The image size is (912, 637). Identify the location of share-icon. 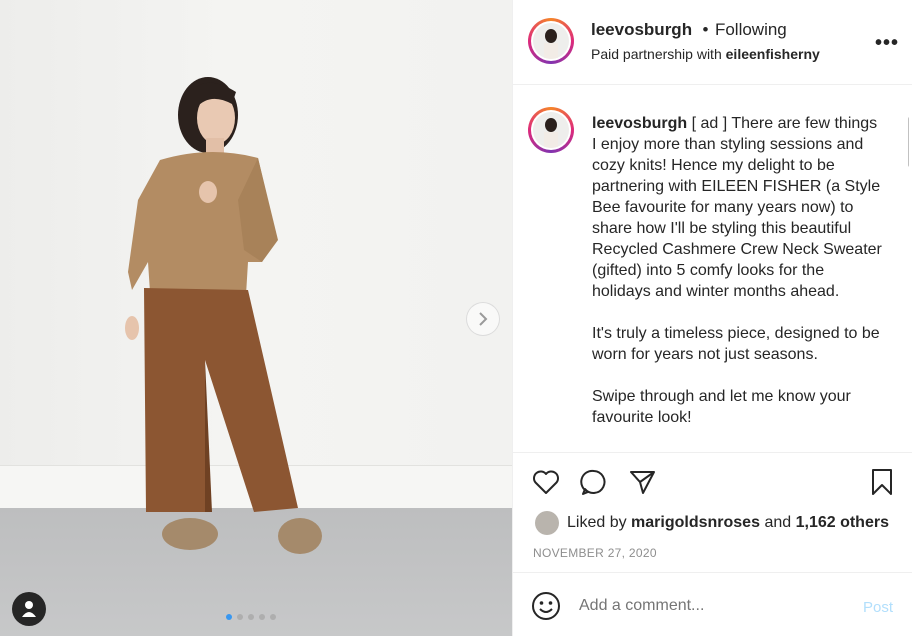
(642, 482).